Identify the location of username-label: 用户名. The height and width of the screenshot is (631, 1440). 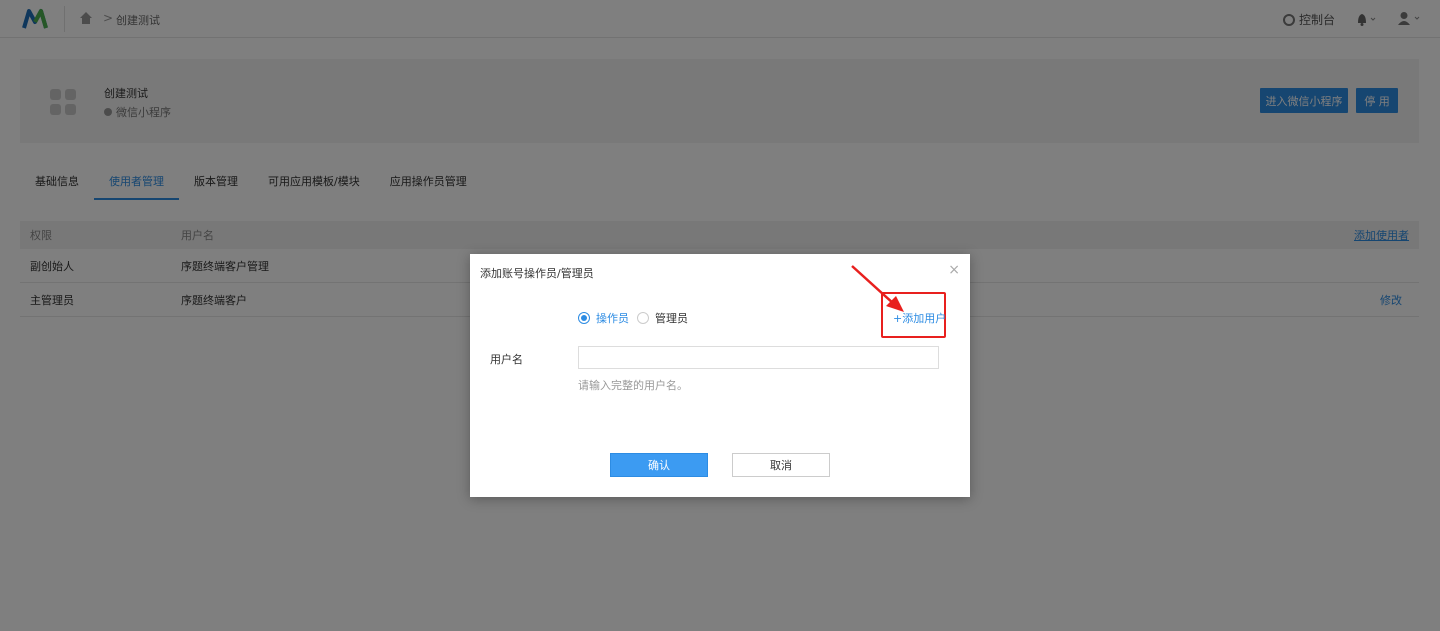
(506, 359).